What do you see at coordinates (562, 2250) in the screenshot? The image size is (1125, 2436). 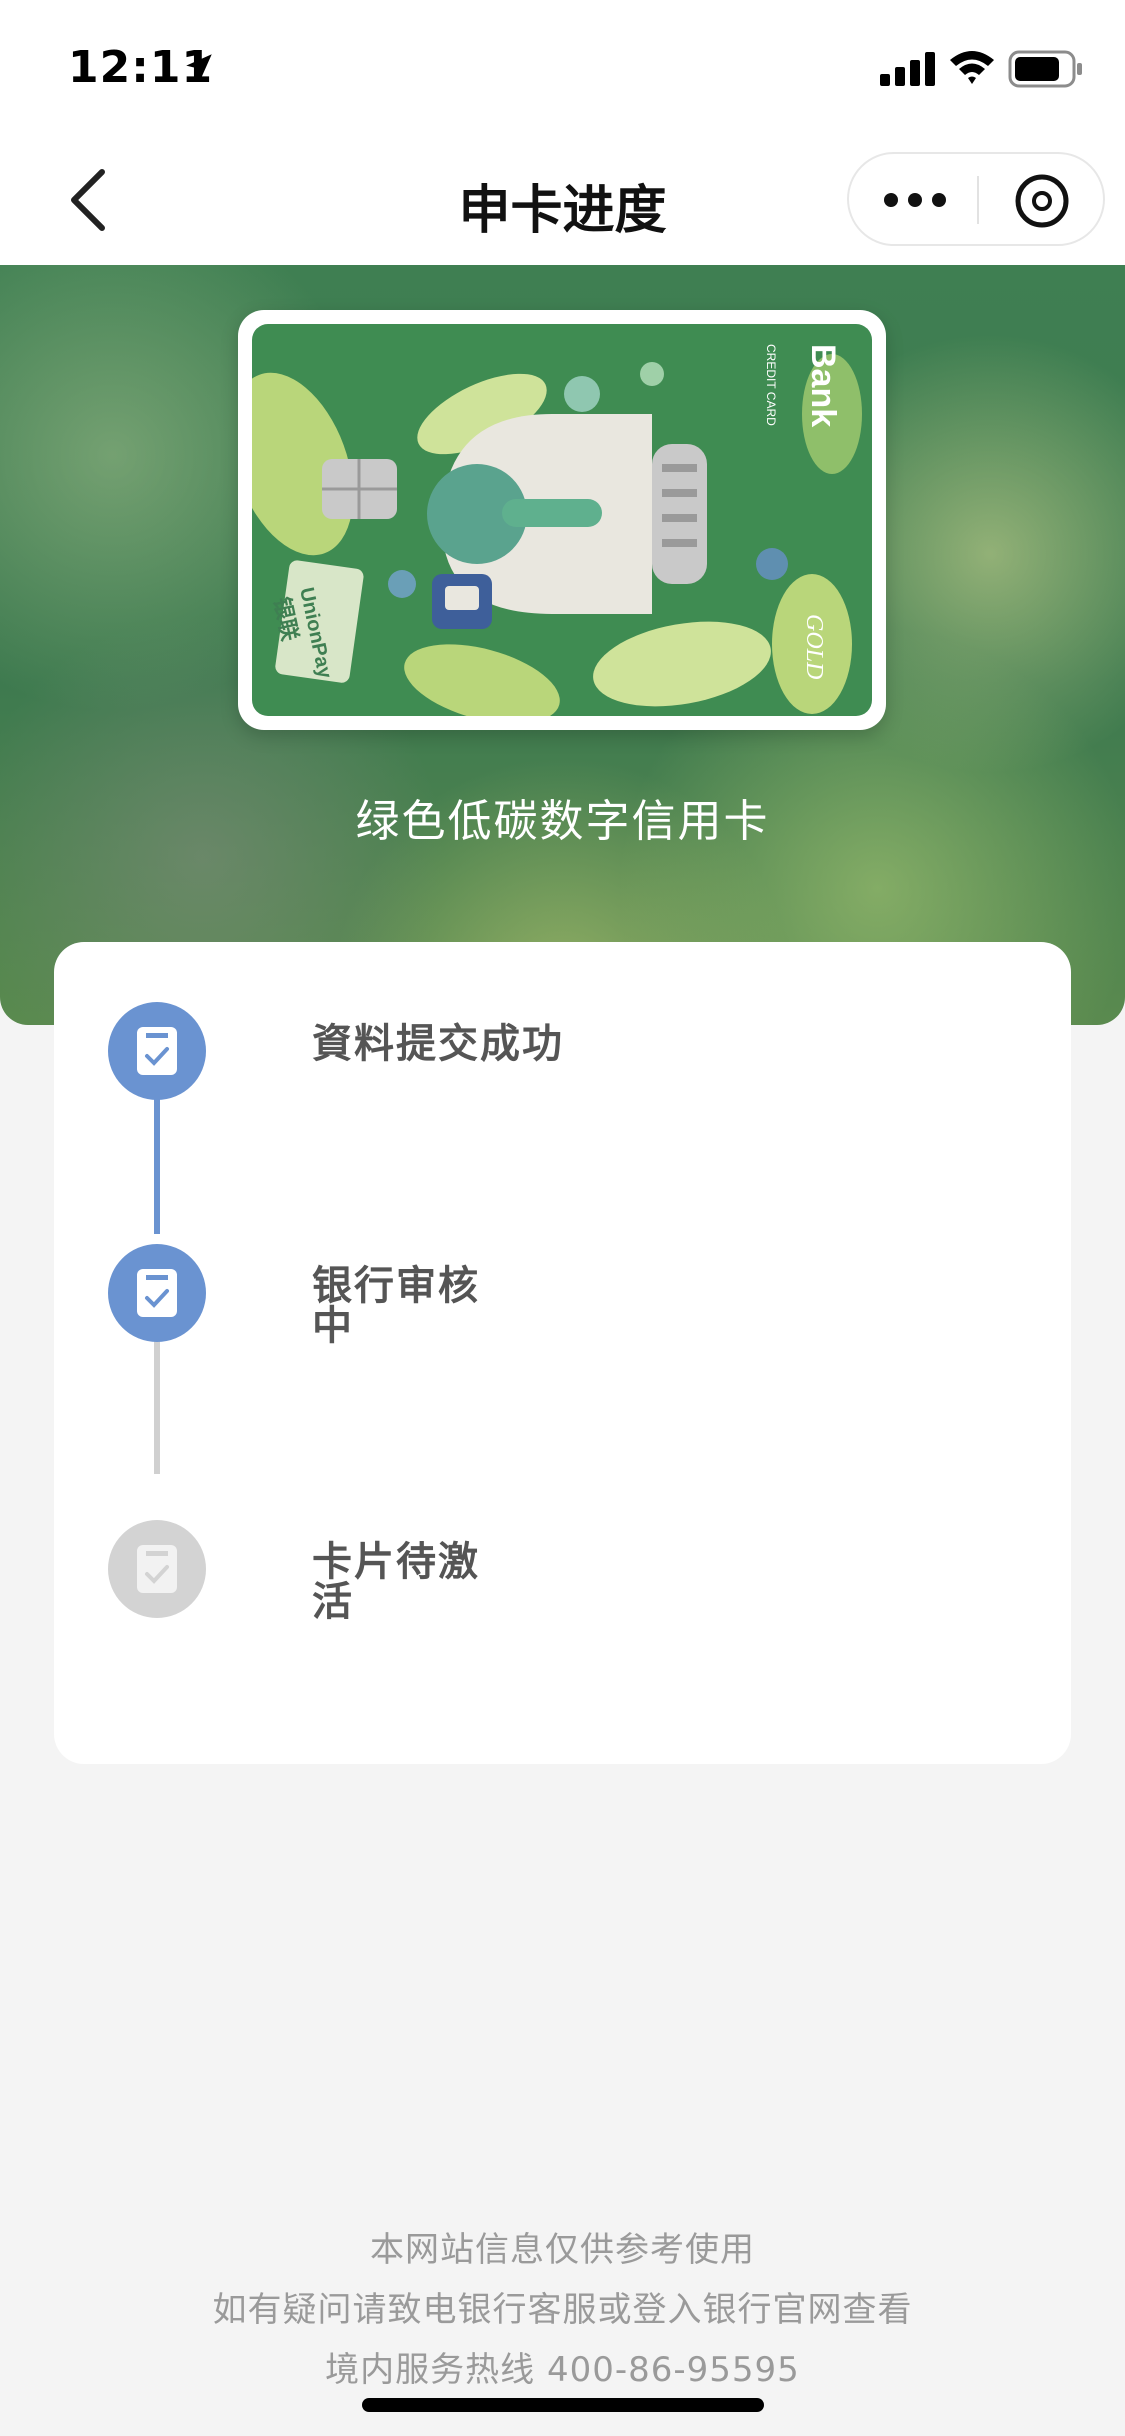 I see `footer-line-1: 本网站信息仅供参考使用` at bounding box center [562, 2250].